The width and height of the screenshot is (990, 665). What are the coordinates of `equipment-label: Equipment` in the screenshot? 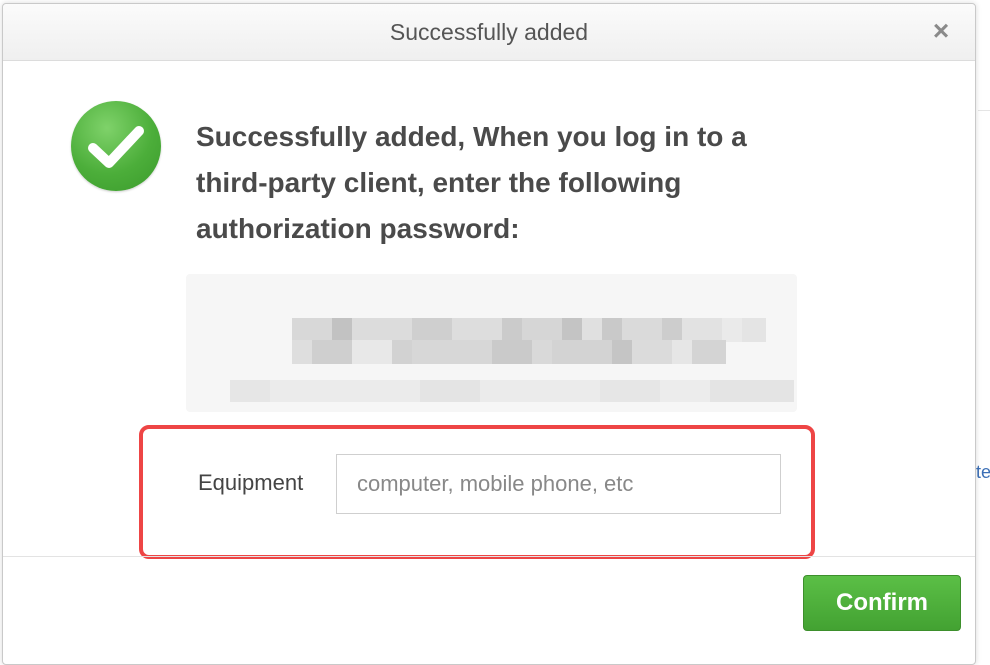 It's located at (251, 482).